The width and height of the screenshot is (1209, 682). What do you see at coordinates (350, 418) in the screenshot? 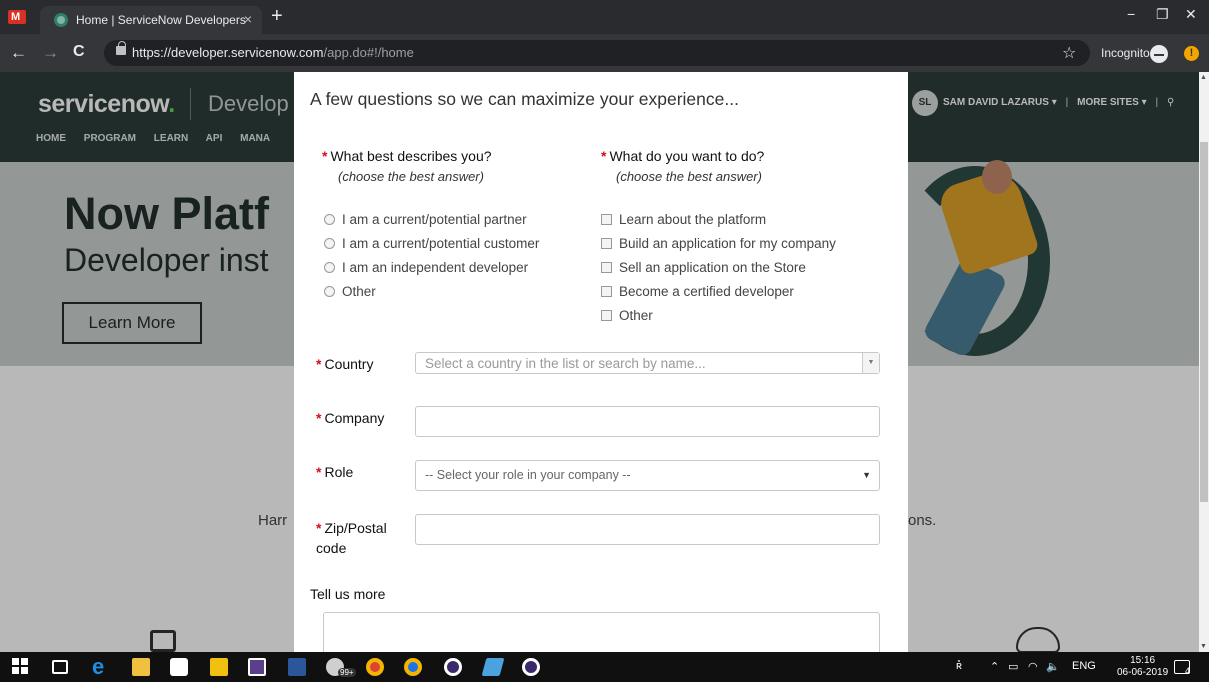
I see `company-label: * Company` at bounding box center [350, 418].